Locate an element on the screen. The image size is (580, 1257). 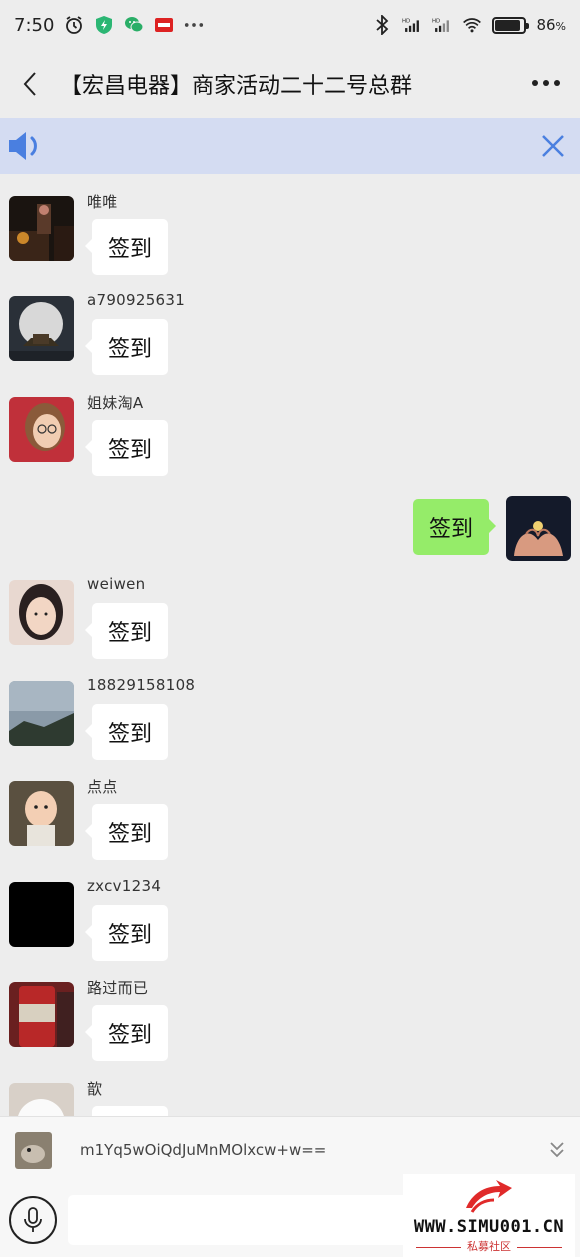
close-icon is located at coordinates (553, 146).